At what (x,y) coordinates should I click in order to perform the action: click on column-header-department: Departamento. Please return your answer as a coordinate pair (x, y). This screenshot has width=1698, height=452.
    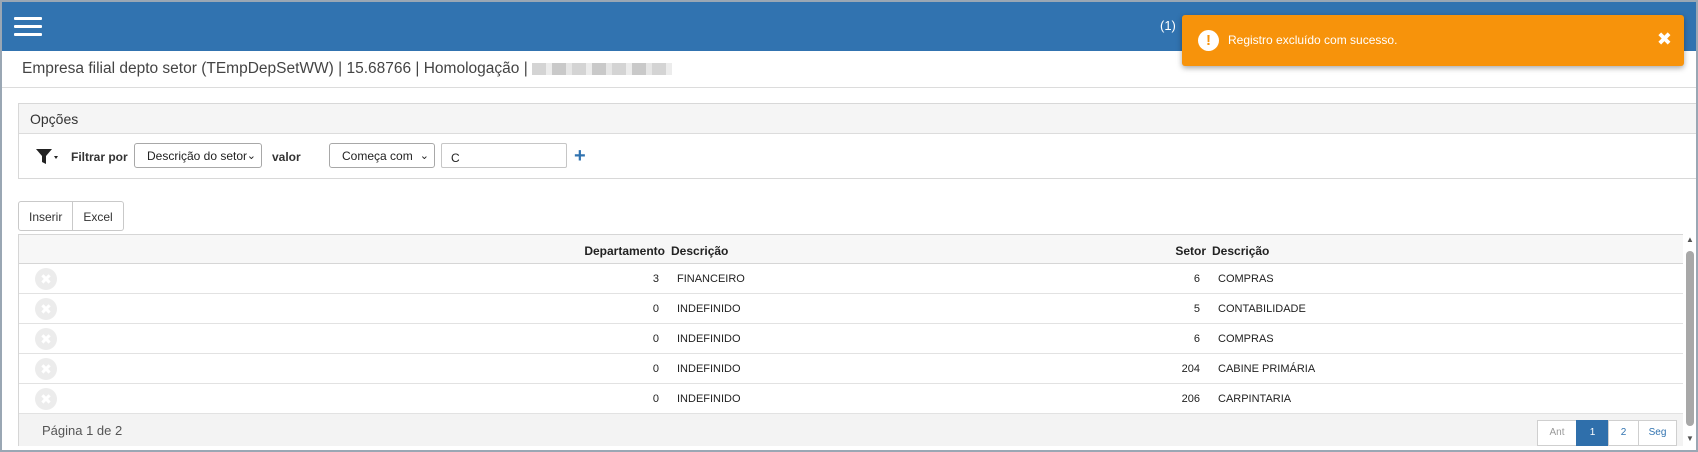
    Looking at the image, I should click on (612, 251).